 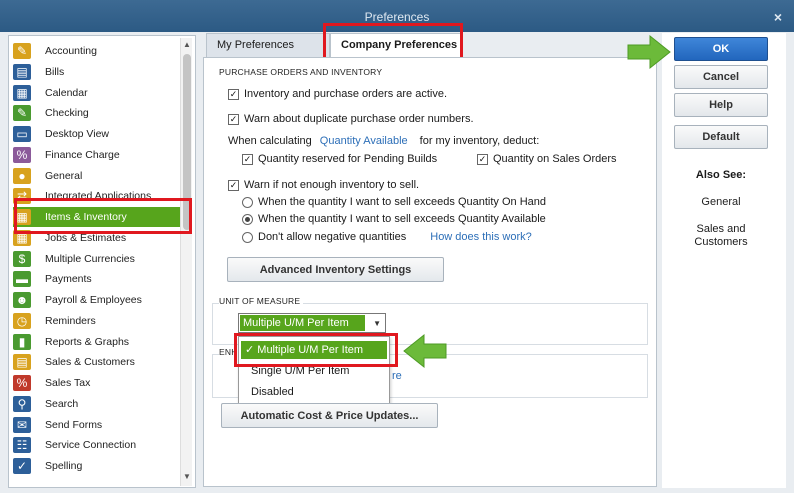 What do you see at coordinates (22, 258) in the screenshot?
I see `multiple-currencies-icon: $` at bounding box center [22, 258].